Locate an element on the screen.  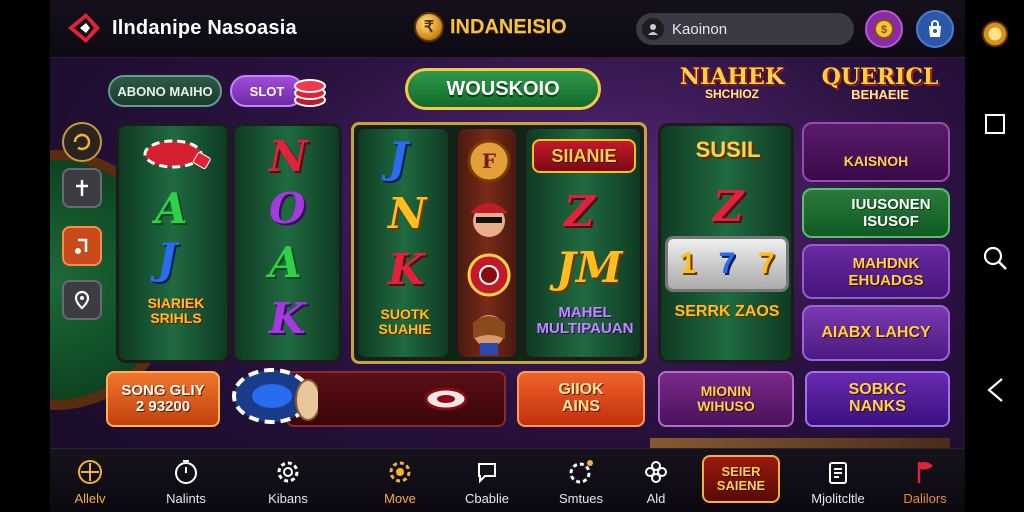
shopping-bag-icon is located at coordinates (935, 28).